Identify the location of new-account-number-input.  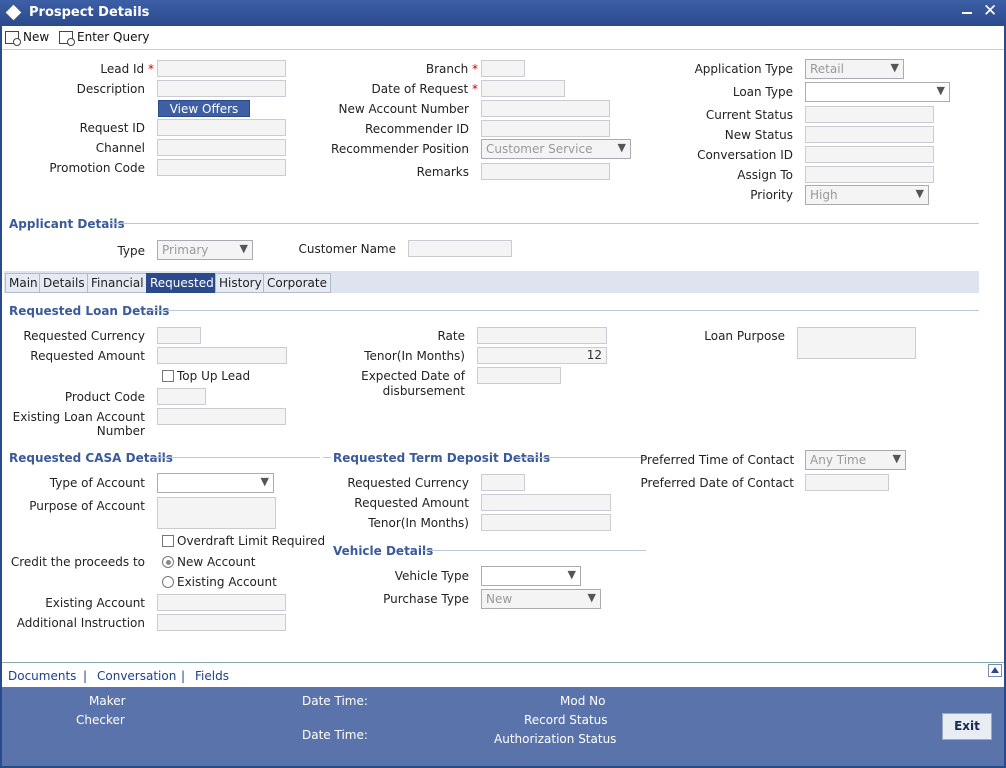
(545, 108).